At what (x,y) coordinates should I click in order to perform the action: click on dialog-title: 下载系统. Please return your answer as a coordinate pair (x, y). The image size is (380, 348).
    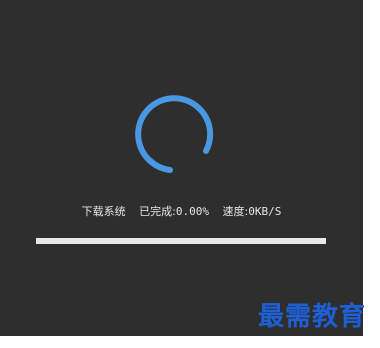
    Looking at the image, I should click on (103, 211).